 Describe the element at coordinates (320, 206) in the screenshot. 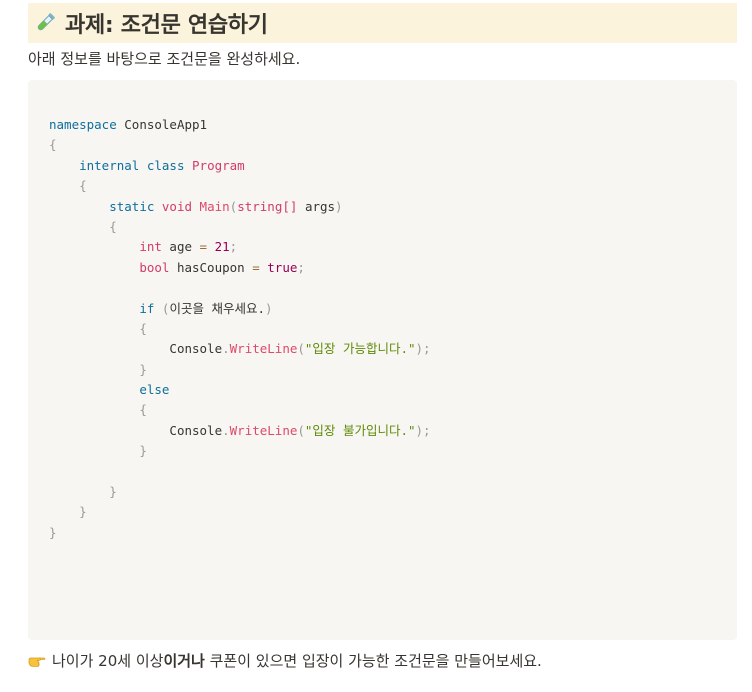

I see `code-token: args` at that location.